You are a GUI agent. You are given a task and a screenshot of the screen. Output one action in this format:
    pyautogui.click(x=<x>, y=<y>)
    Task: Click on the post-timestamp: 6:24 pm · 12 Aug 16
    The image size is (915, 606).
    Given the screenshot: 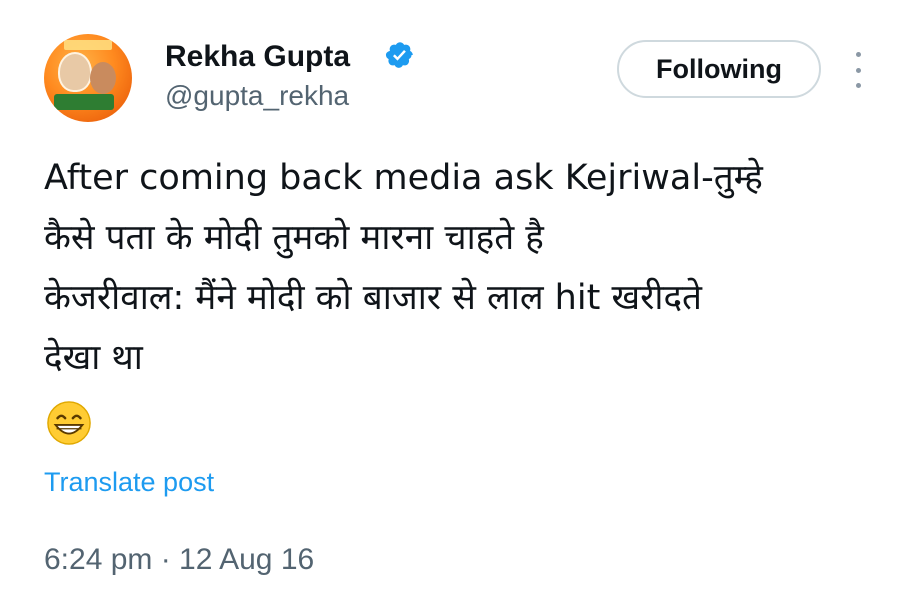 What is the action you would take?
    pyautogui.click(x=179, y=560)
    